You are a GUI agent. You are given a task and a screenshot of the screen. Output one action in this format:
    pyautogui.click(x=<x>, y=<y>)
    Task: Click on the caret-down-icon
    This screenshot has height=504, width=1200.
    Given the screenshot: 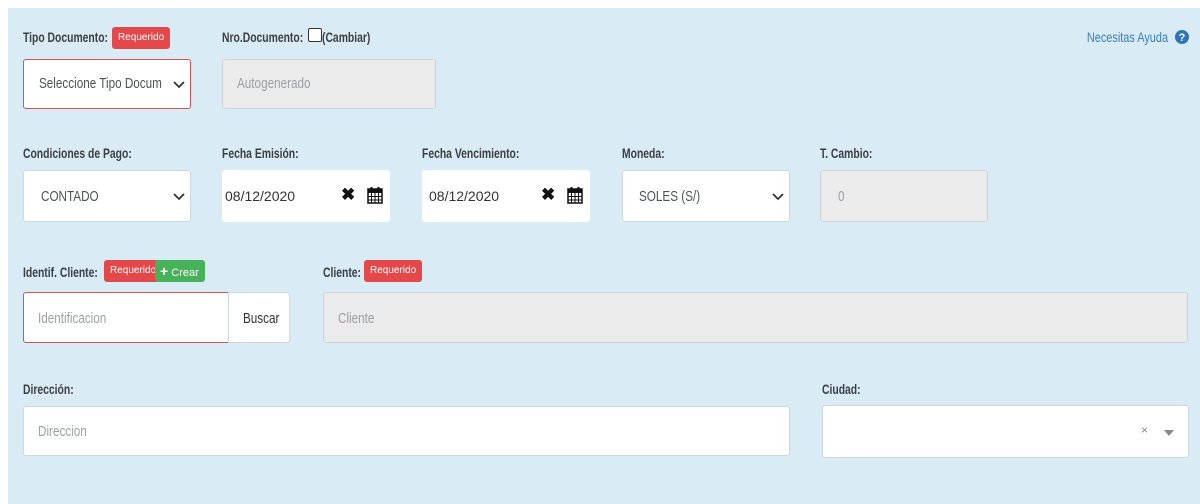 What is the action you would take?
    pyautogui.click(x=1169, y=433)
    